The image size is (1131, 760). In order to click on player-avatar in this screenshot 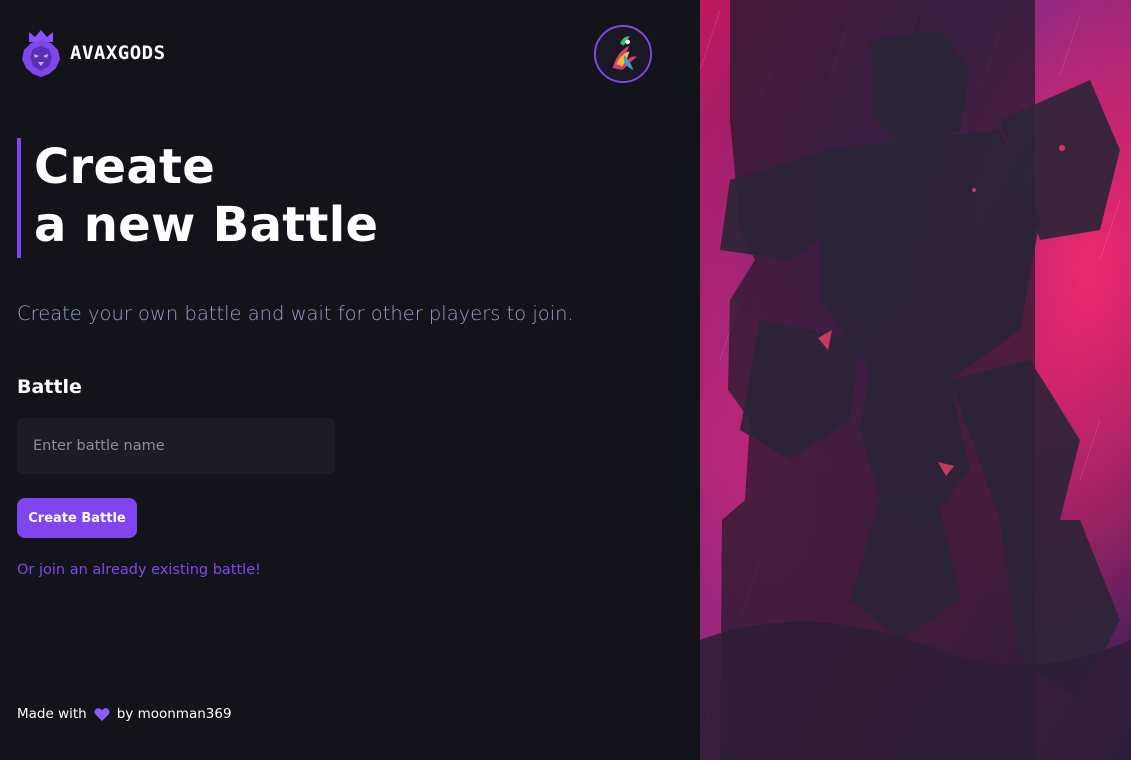, I will do `click(623, 54)`.